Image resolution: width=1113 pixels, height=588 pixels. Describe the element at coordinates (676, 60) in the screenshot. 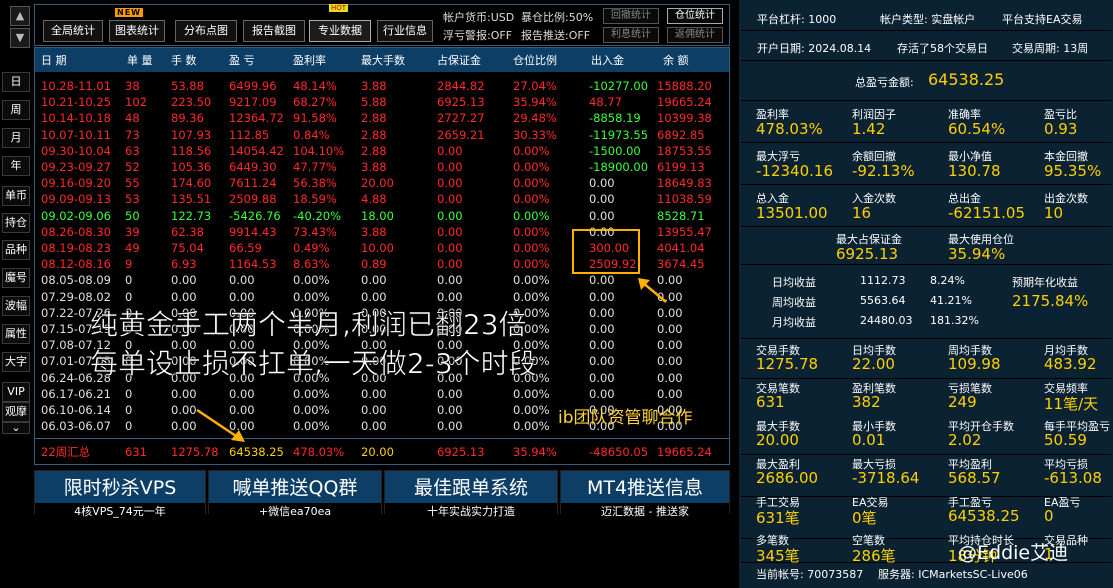

I see `header-9: 余 额` at that location.